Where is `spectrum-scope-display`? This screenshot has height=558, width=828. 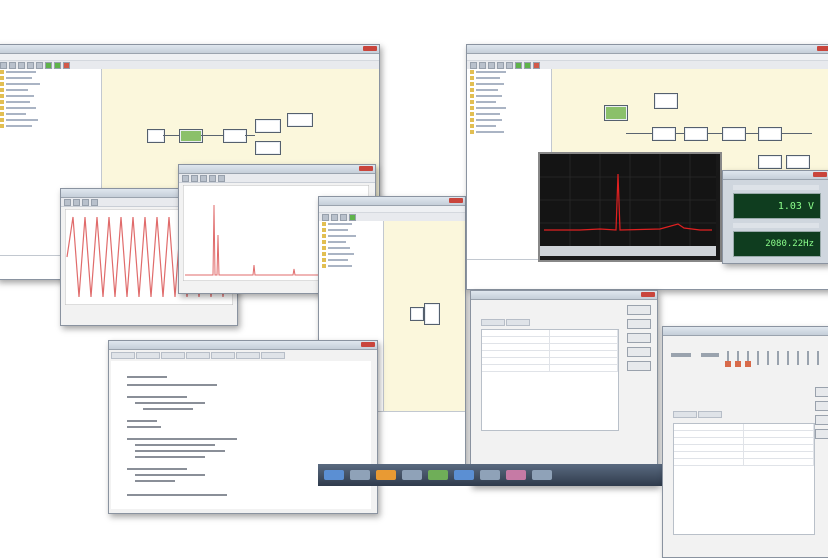
spectrum-scope-display is located at coordinates (630, 207).